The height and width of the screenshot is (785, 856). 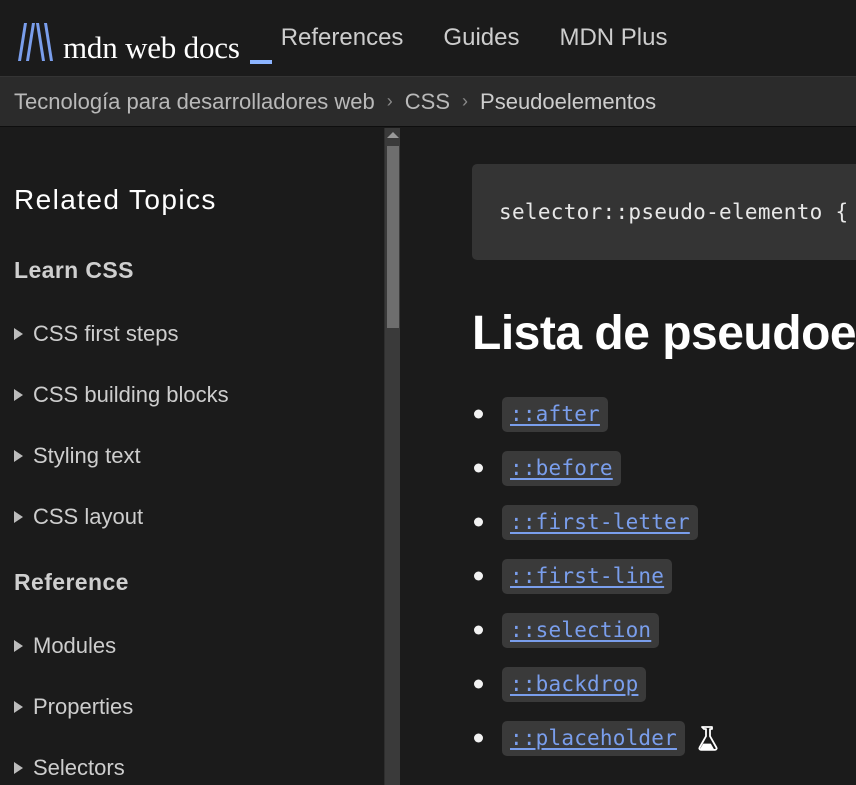 I want to click on sidebar-item-properties: Properties, so click(x=192, y=707).